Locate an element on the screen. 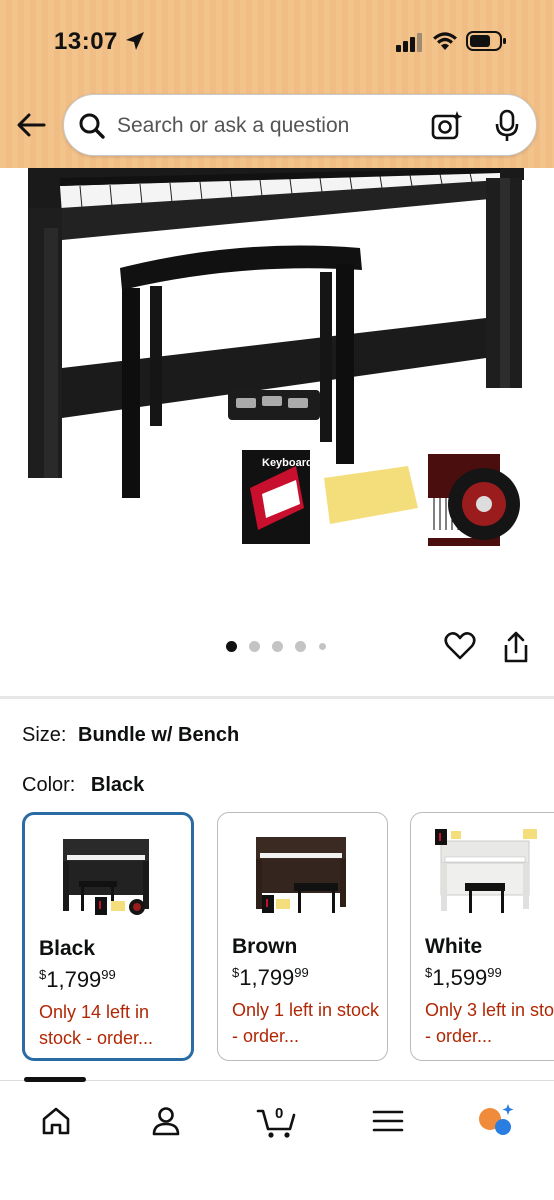  search-placeholder: Search or ask a question is located at coordinates (233, 126).